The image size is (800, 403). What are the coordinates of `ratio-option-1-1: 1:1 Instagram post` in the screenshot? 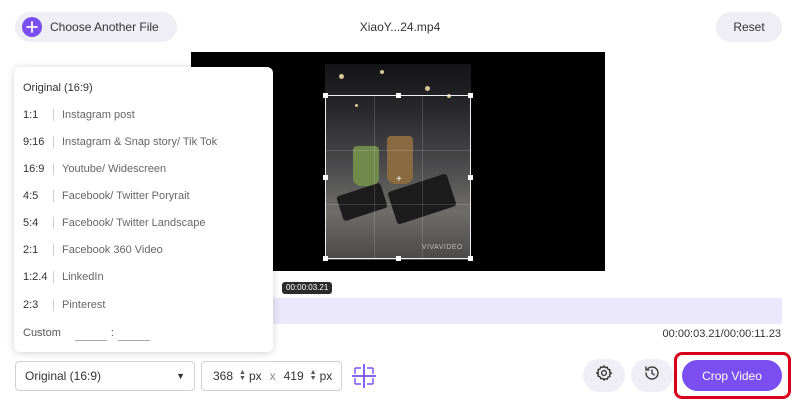 It's located at (143, 115).